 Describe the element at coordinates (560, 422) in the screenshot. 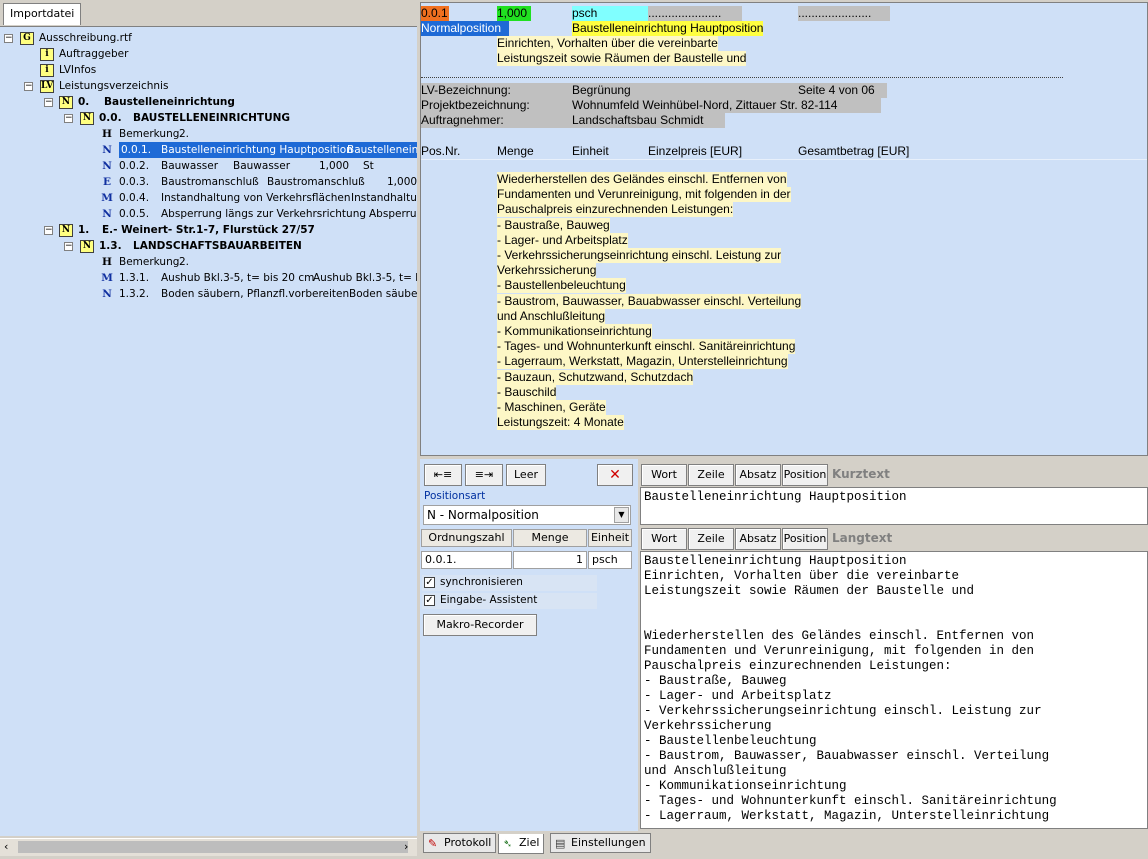

I see `body-line: Leistungszeit: 4 Monate` at that location.